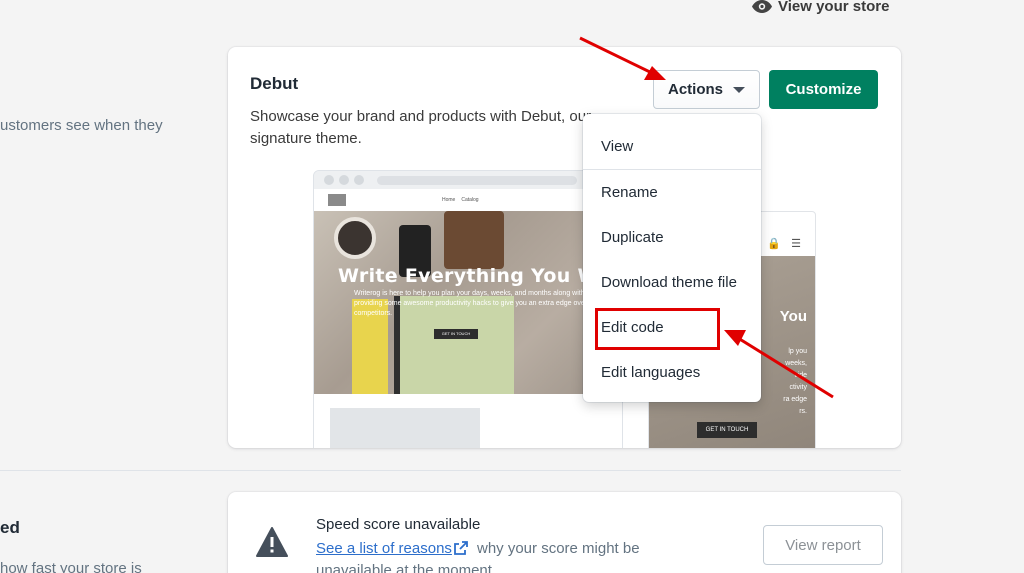  I want to click on mobile-hero-line: lp you, so click(797, 351).